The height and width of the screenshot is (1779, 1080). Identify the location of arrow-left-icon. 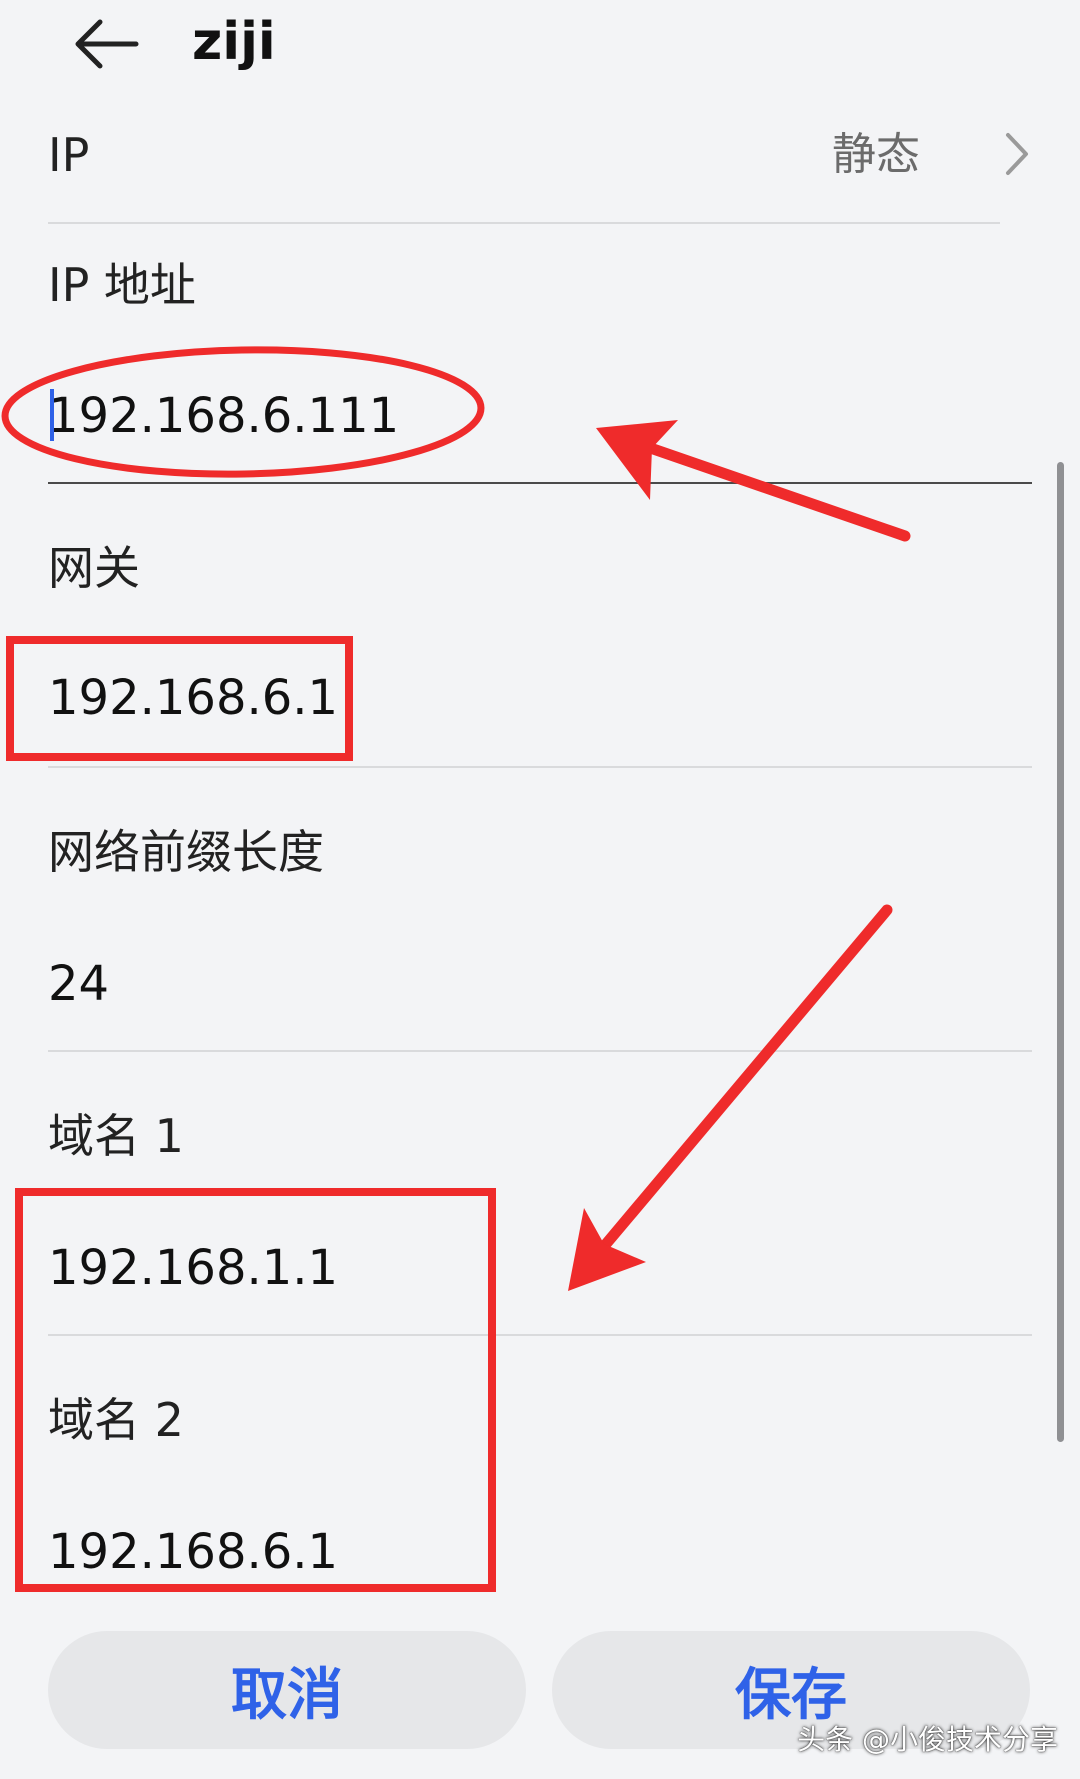
(106, 44).